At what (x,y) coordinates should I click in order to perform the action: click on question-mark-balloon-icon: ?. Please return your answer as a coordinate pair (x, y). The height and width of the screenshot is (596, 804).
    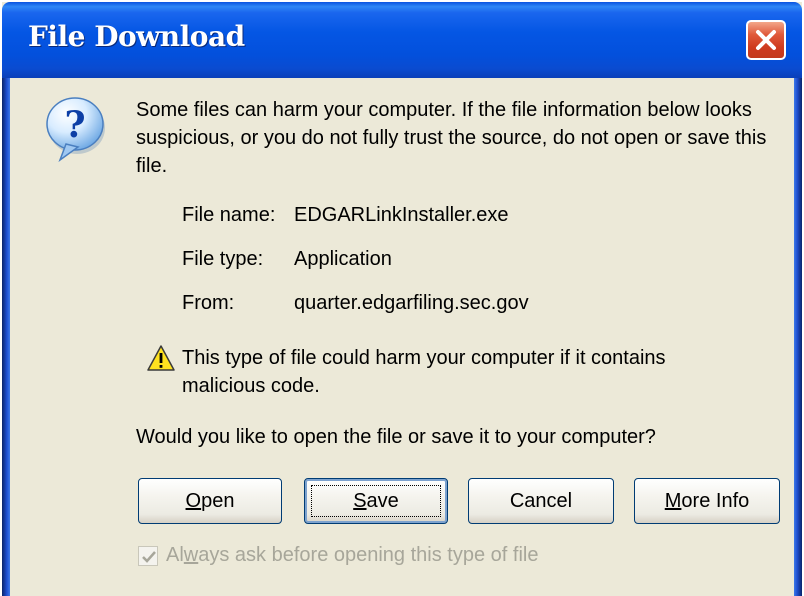
    Looking at the image, I should click on (75, 129).